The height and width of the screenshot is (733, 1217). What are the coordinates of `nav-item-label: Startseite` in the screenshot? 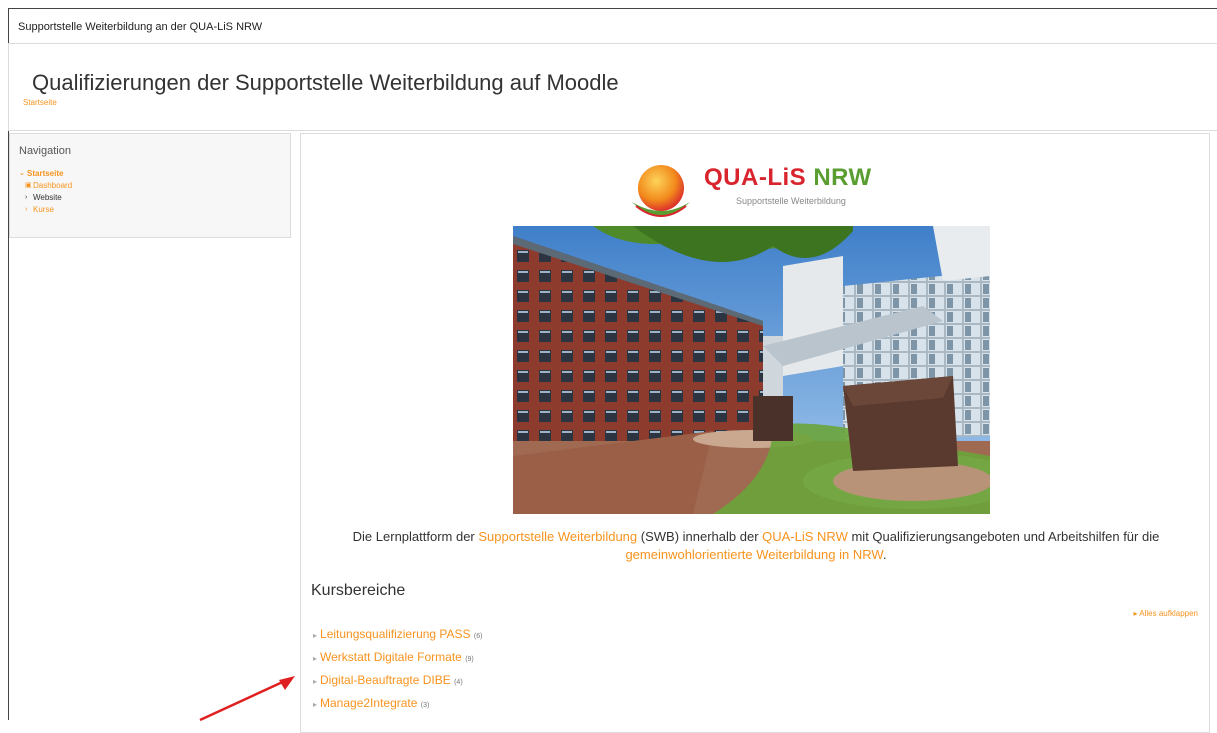 It's located at (45, 173).